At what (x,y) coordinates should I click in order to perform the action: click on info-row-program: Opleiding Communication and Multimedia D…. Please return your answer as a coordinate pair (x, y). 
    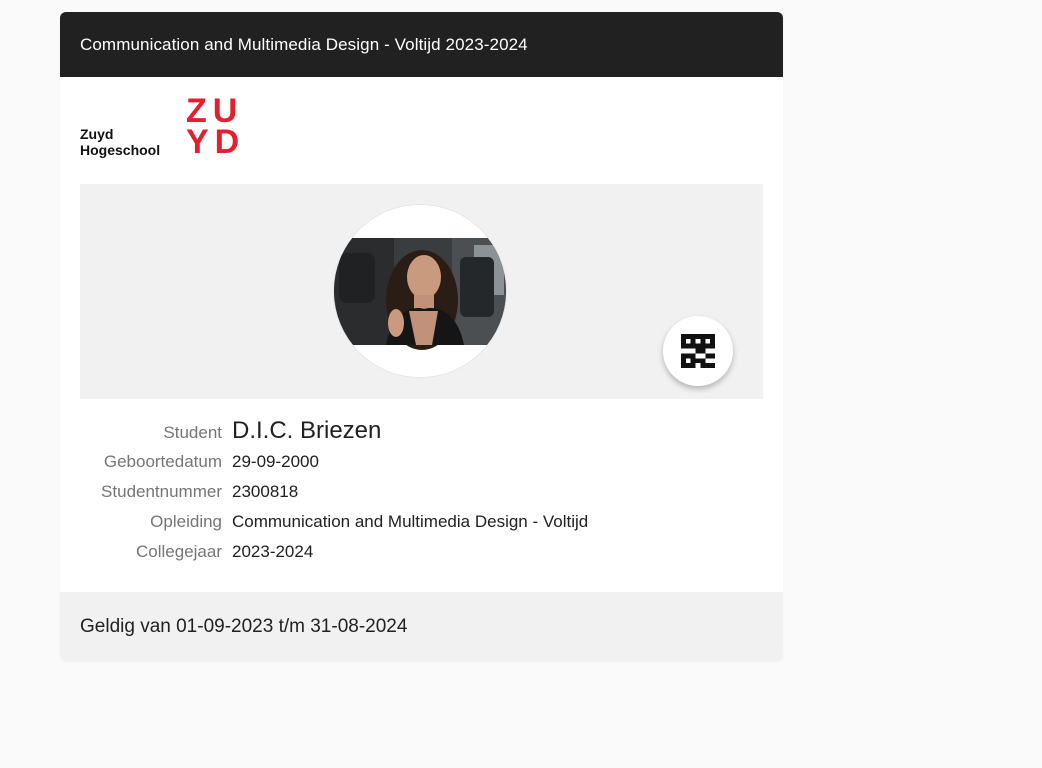
    Looking at the image, I should click on (421, 527).